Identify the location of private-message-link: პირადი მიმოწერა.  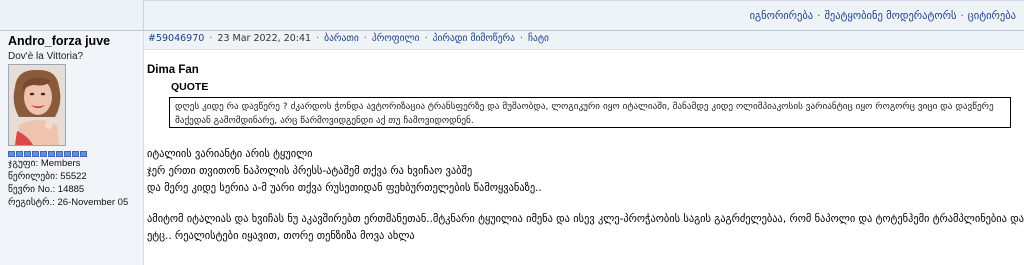
(474, 38).